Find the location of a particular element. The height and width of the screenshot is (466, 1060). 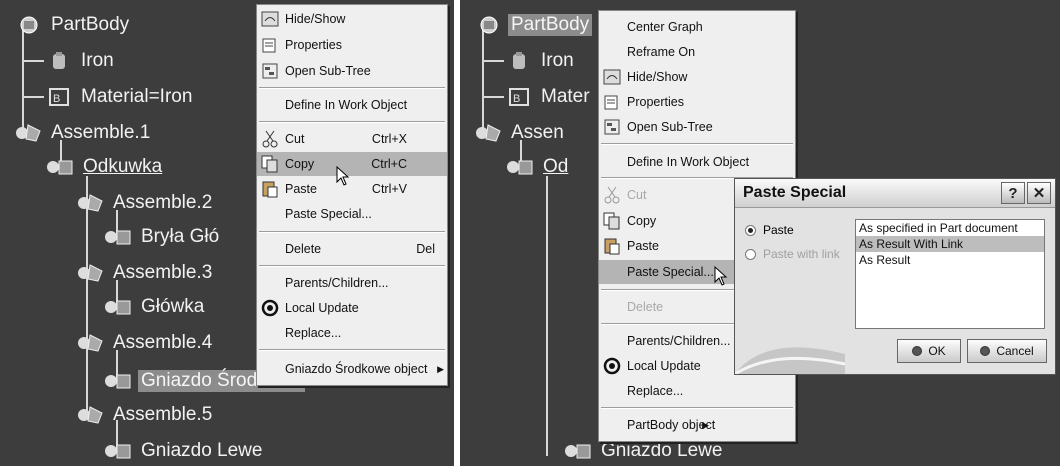

menu-item-label: Center Graph is located at coordinates (665, 27).